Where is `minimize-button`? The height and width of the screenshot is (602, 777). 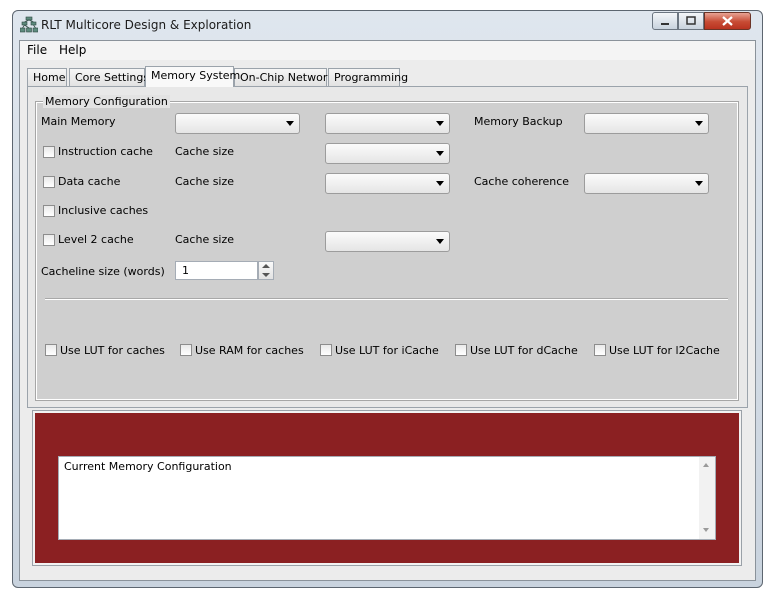
minimize-button is located at coordinates (665, 21).